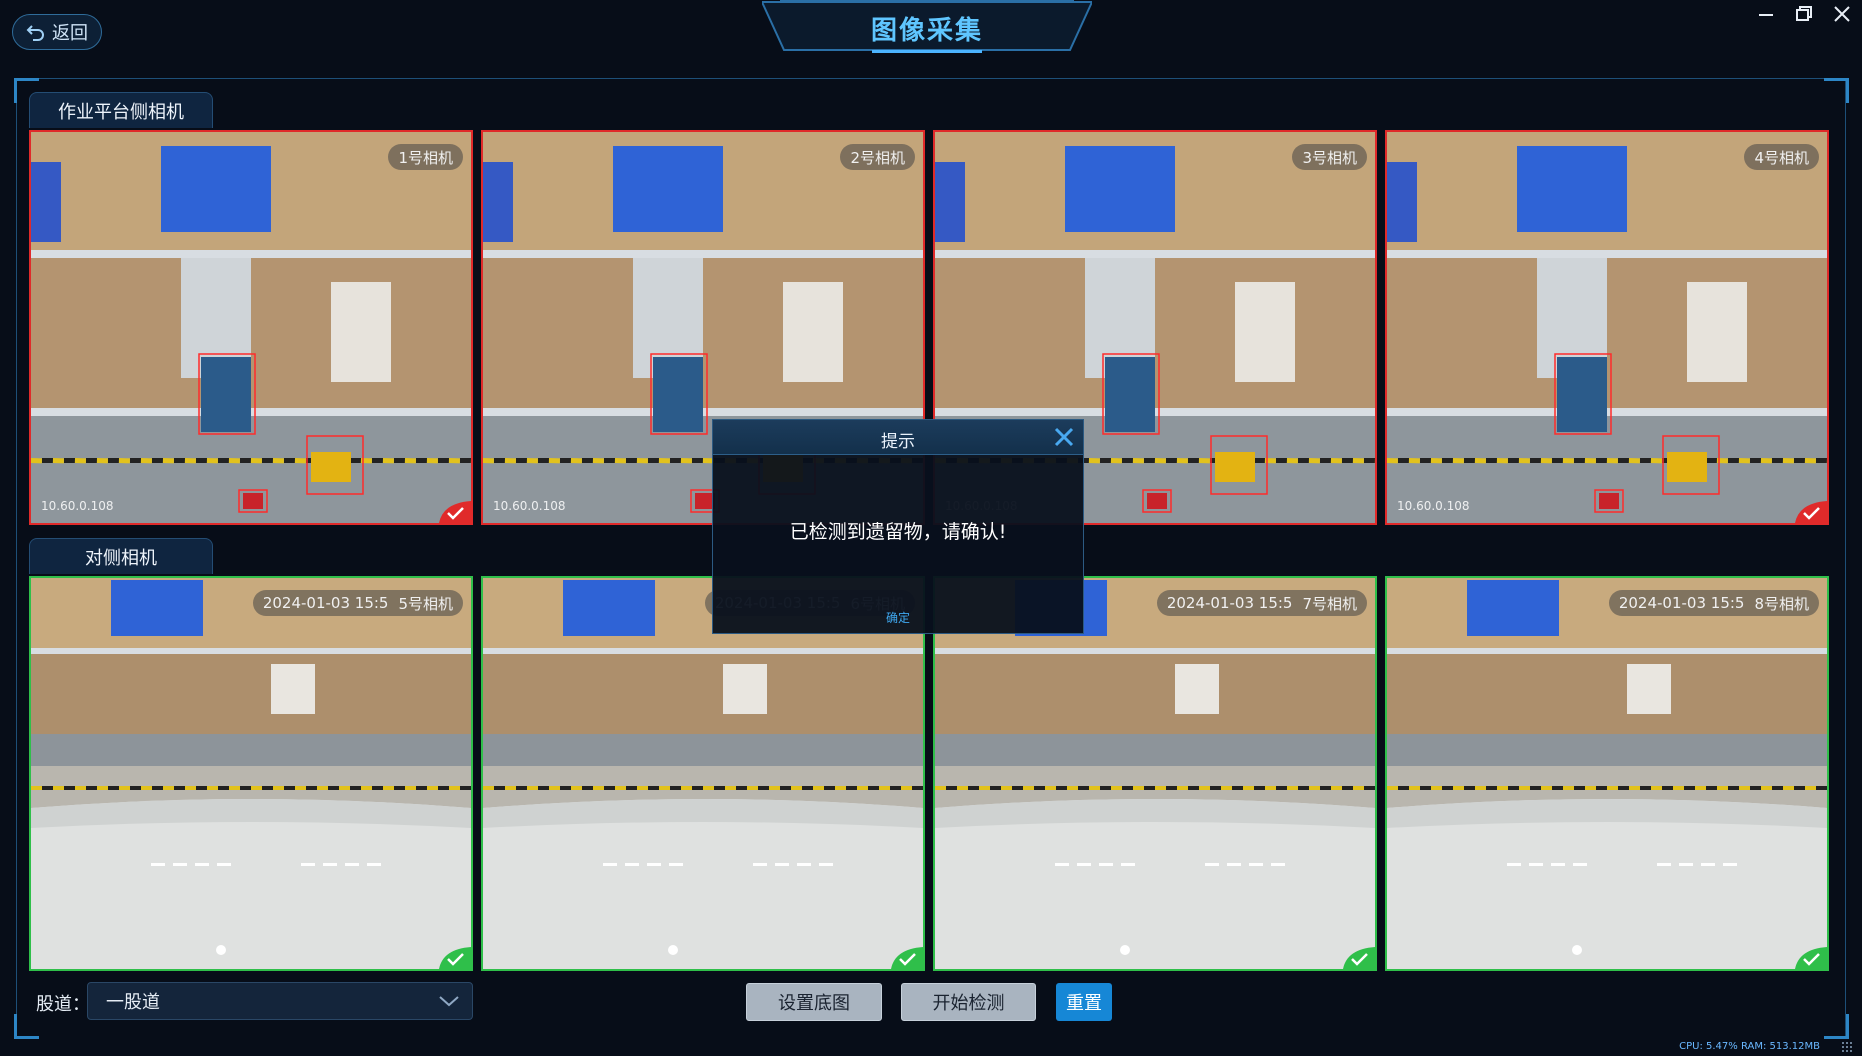  What do you see at coordinates (425, 603) in the screenshot?
I see `camera-name: 5号相机` at bounding box center [425, 603].